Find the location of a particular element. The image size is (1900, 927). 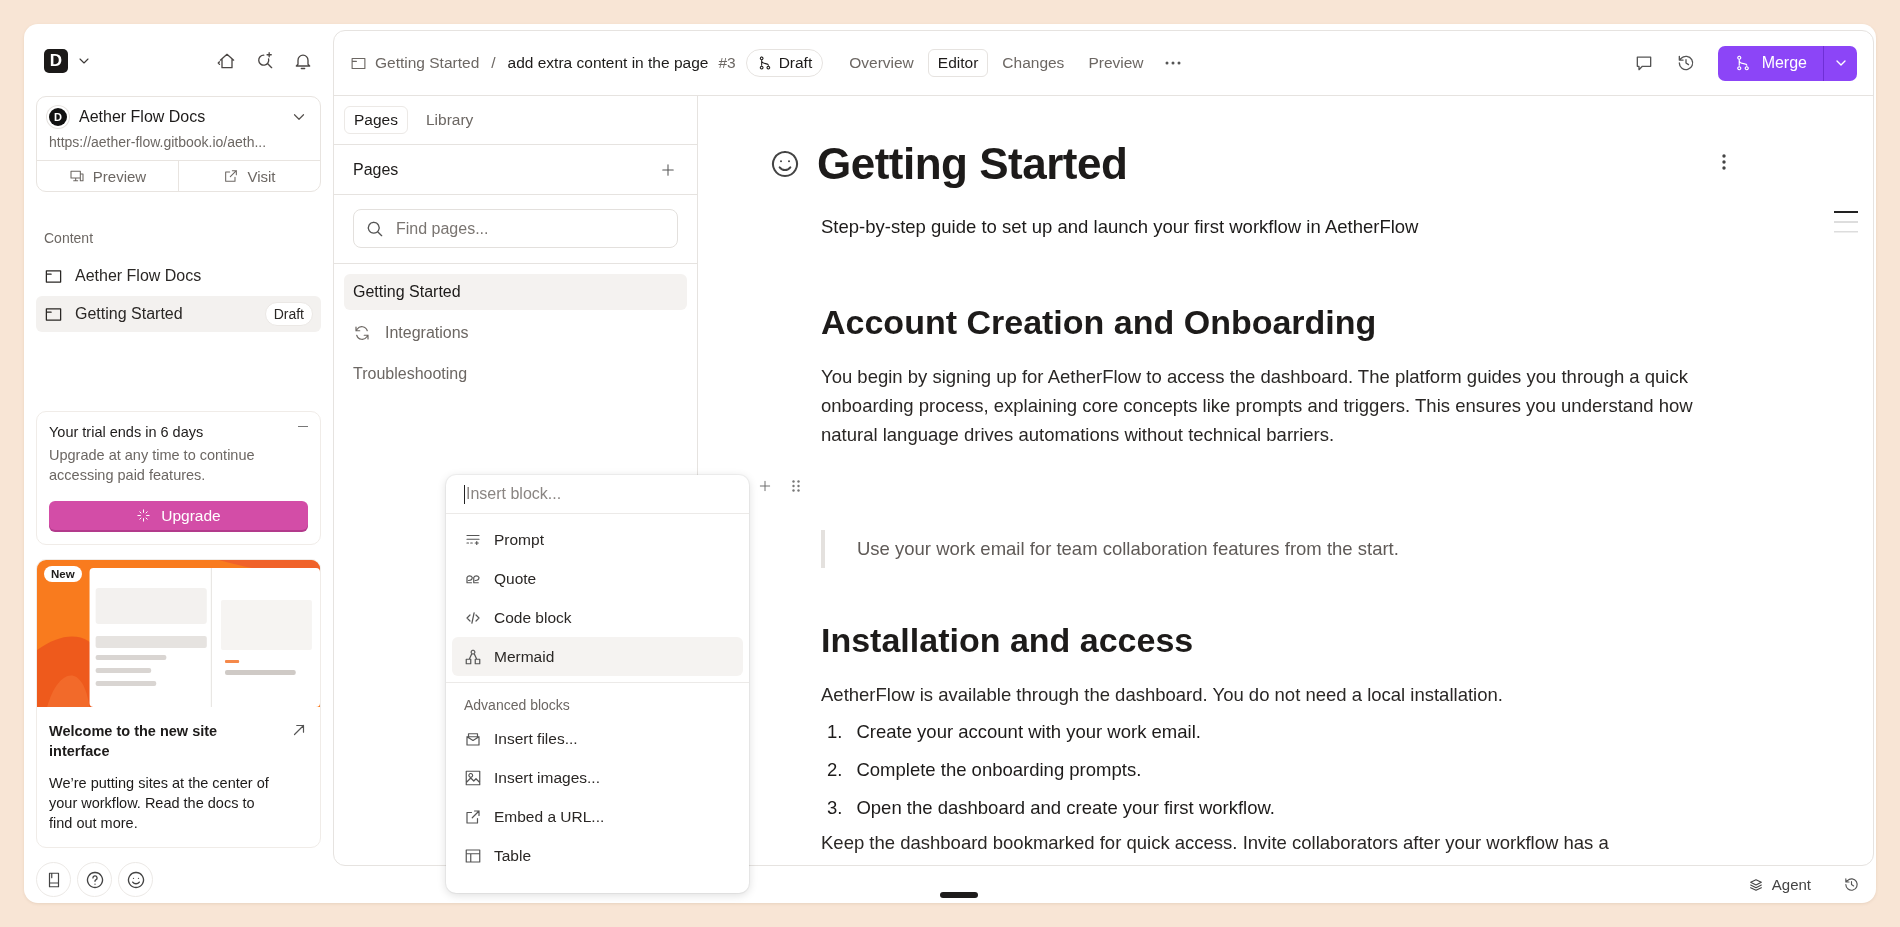

resize-handle is located at coordinates (959, 895).